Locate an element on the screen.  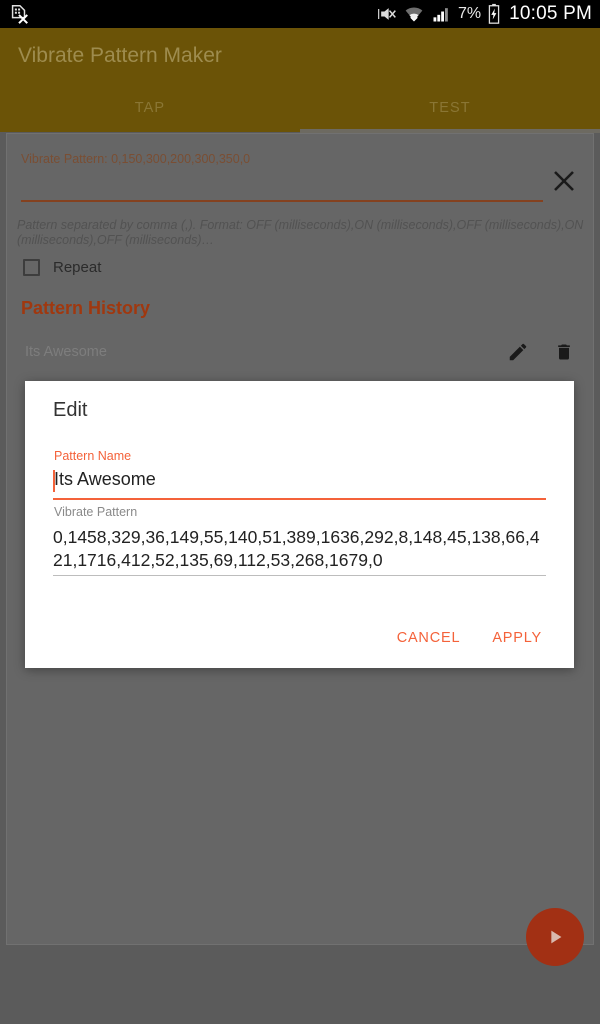
play-icon is located at coordinates (556, 937).